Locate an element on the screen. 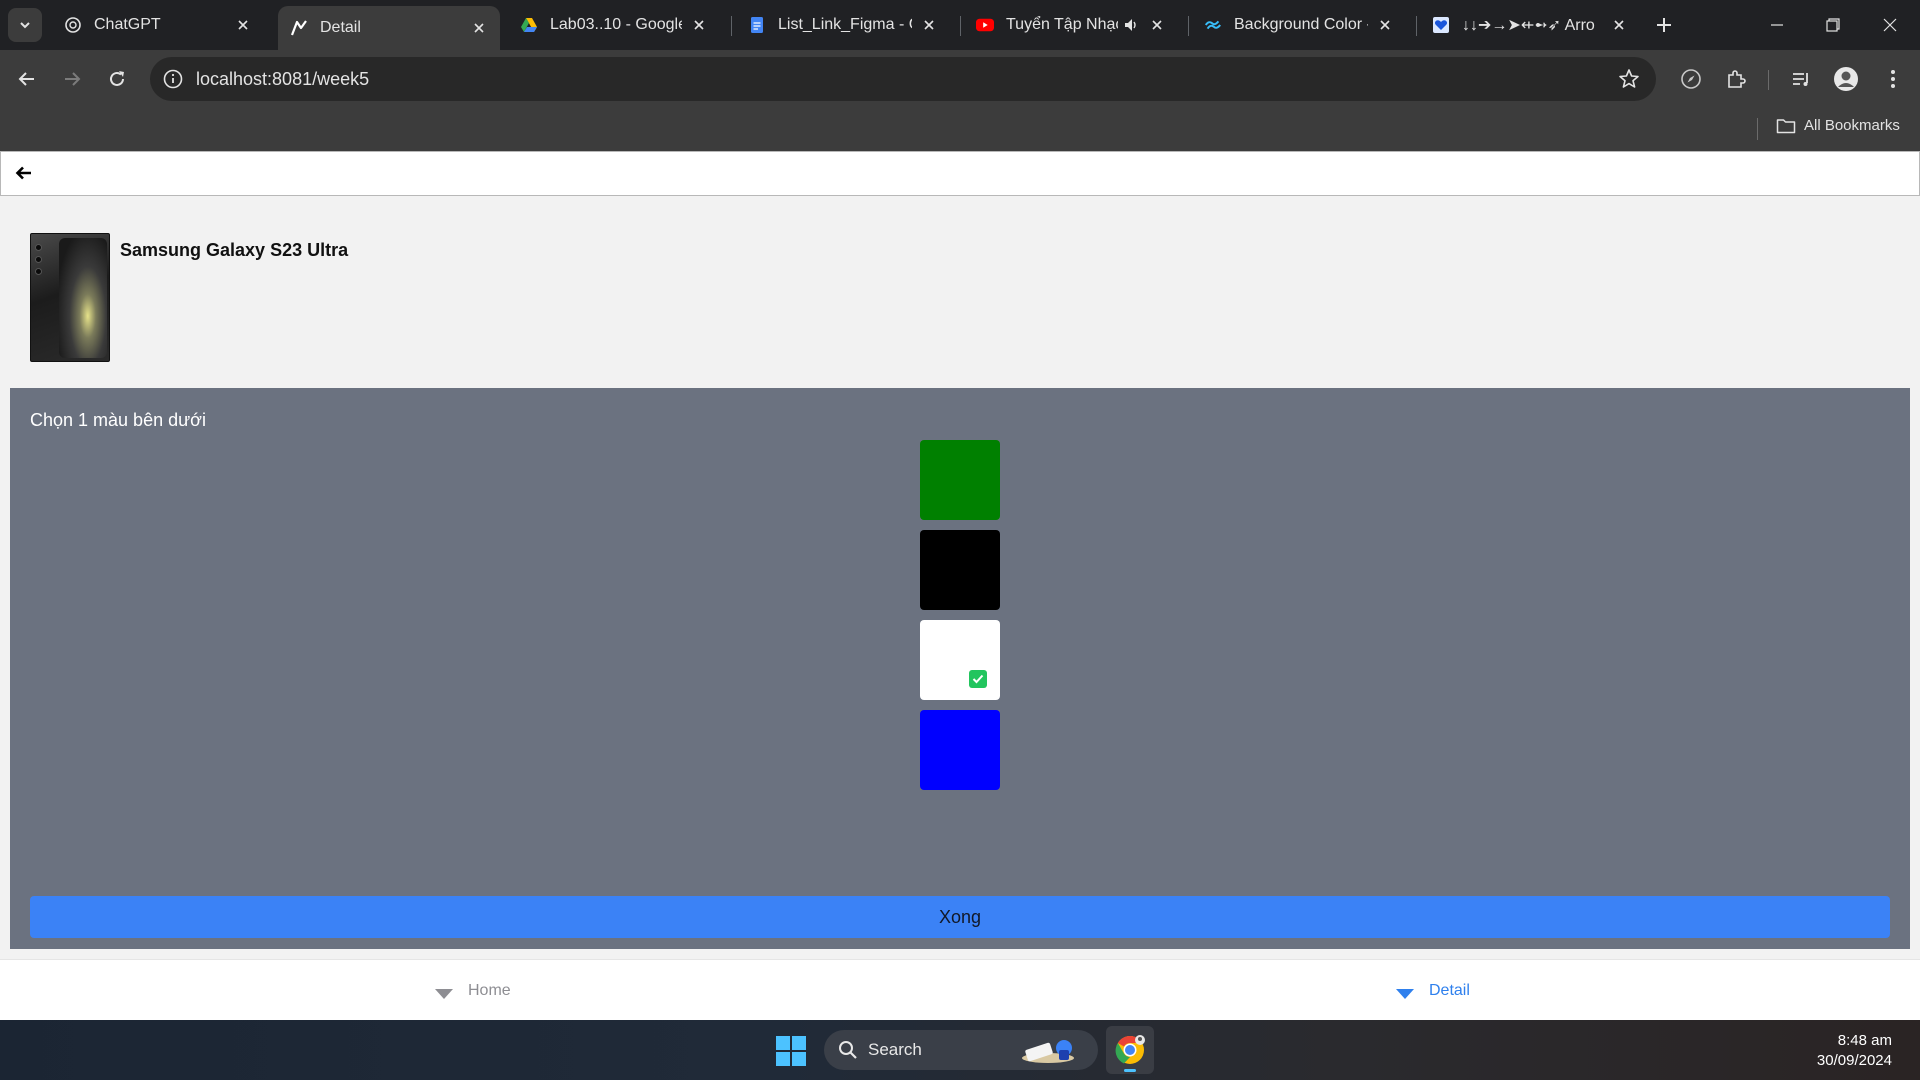  tab-tailwind: Background Color - T is located at coordinates (1299, 25).